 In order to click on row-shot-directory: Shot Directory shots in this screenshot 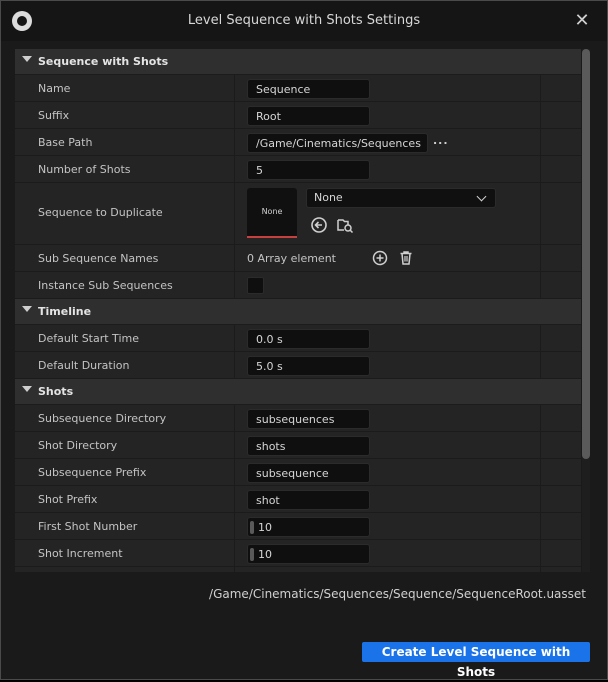, I will do `click(298, 445)`.